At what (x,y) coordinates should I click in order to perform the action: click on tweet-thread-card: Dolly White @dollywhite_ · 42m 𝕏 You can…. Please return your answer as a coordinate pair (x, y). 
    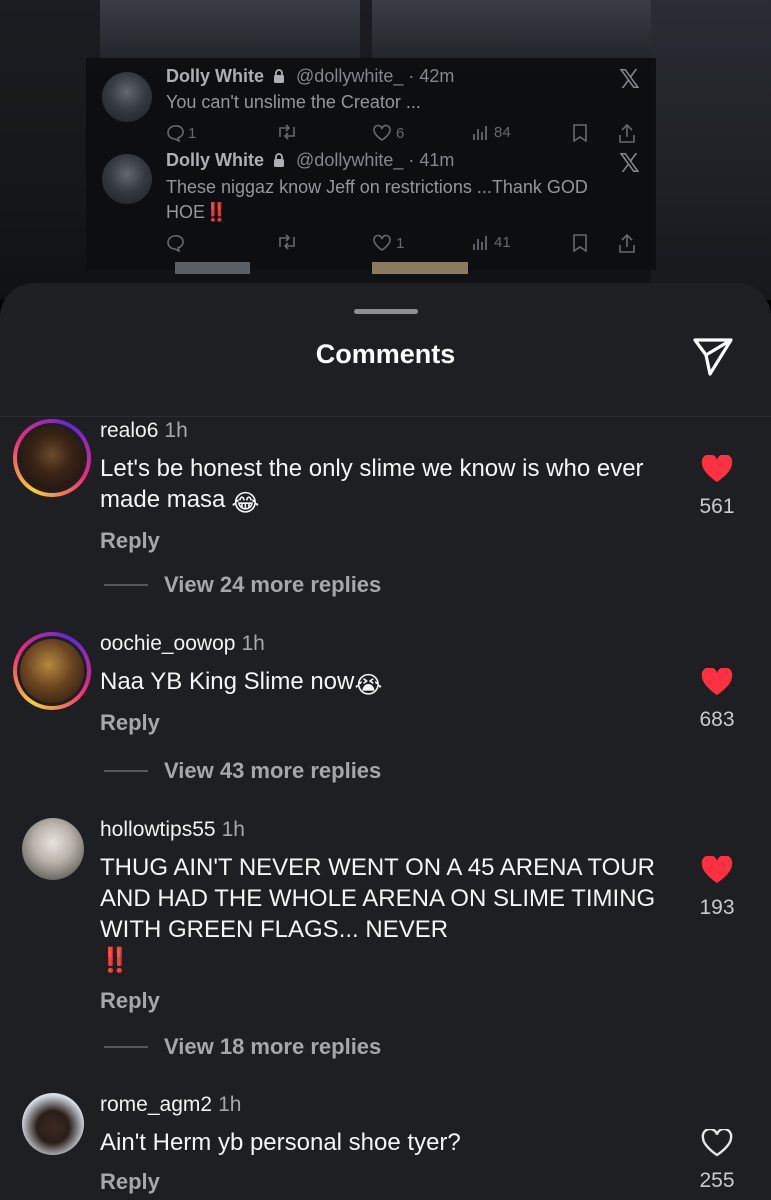
    Looking at the image, I should click on (371, 164).